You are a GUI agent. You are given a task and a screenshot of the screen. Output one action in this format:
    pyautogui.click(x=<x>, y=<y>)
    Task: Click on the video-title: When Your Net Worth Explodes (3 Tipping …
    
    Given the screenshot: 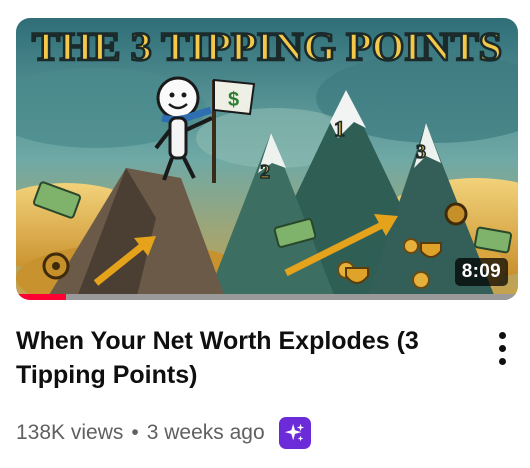 What is the action you would take?
    pyautogui.click(x=236, y=358)
    